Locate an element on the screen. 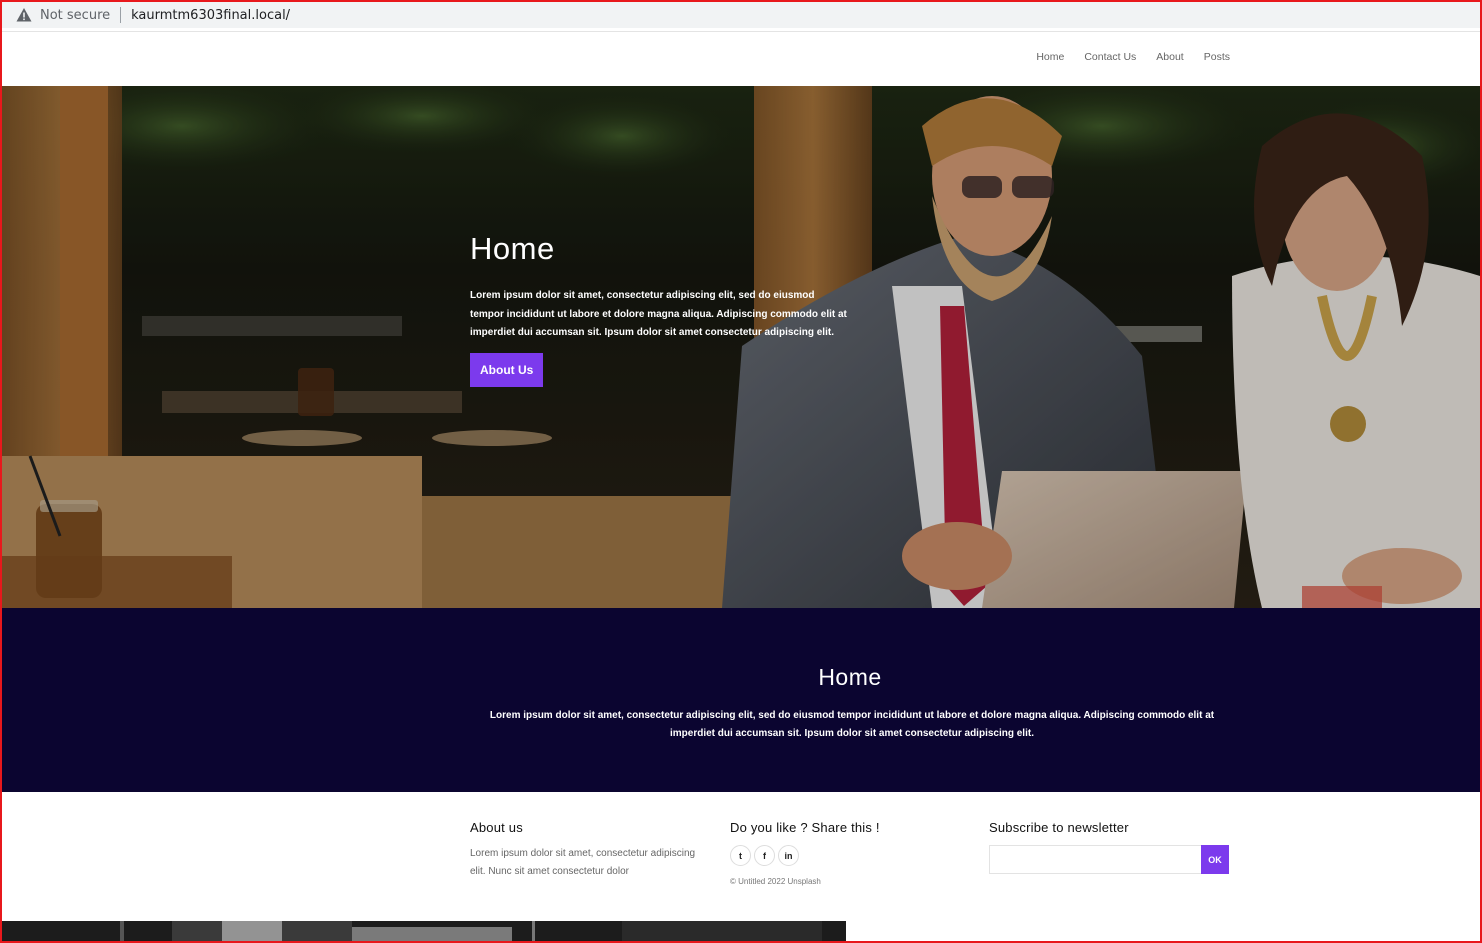 The image size is (1482, 943). next-section-image-graphic is located at coordinates (424, 931).